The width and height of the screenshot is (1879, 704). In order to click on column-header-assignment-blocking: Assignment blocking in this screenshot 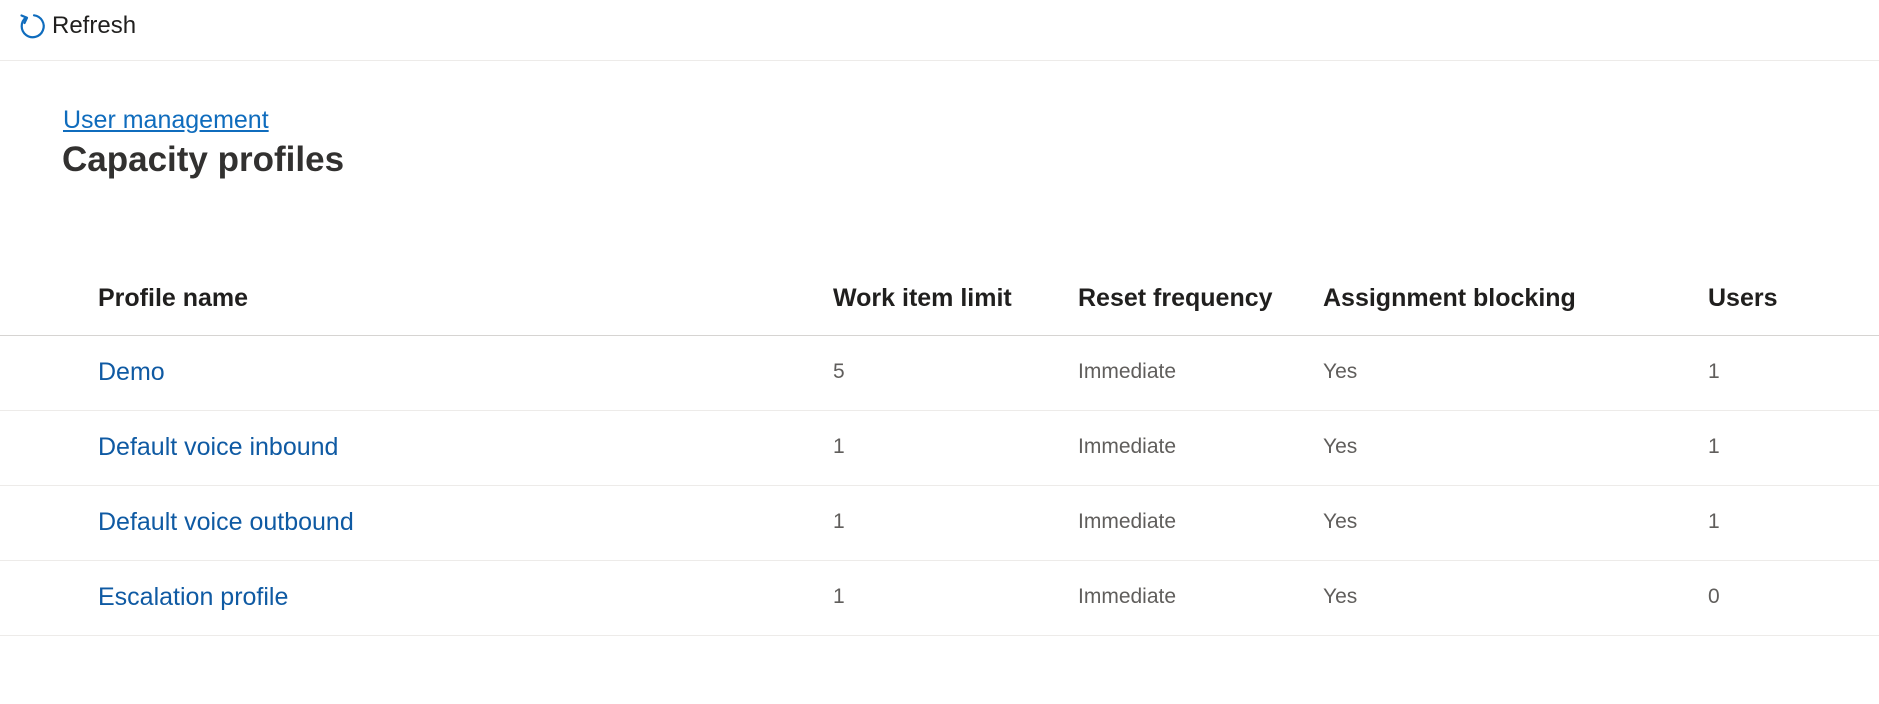, I will do `click(1449, 298)`.